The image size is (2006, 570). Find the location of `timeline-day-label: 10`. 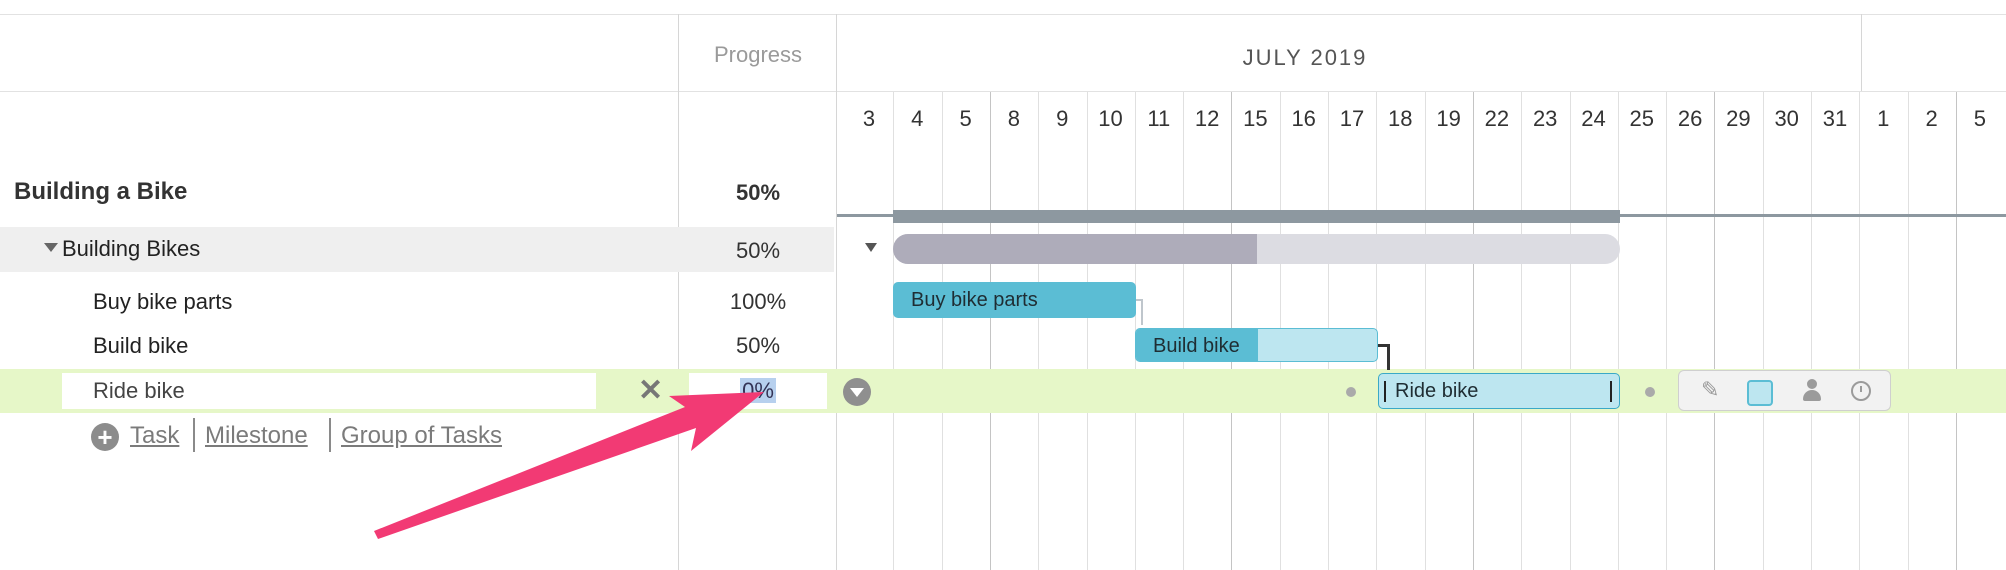

timeline-day-label: 10 is located at coordinates (1110, 118).